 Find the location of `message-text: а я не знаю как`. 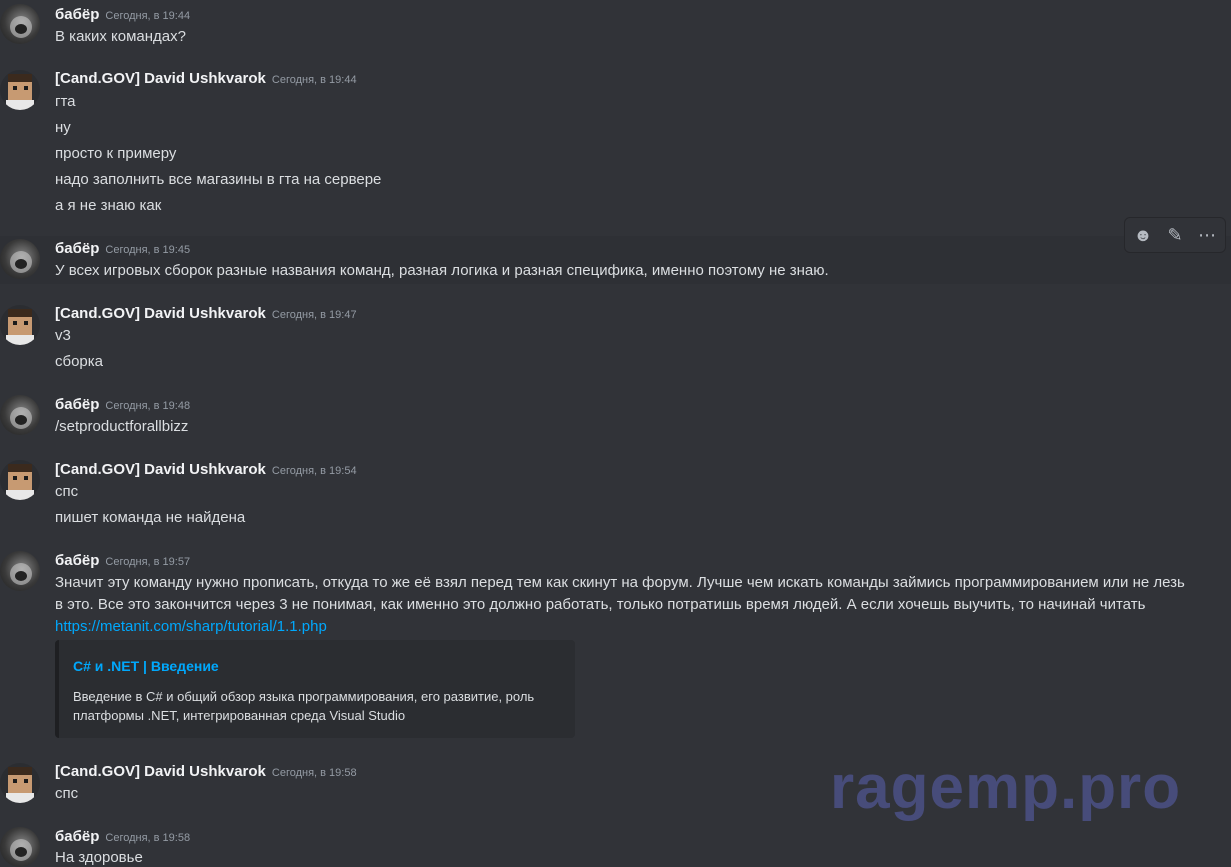

message-text: а я не знаю как is located at coordinates (108, 205).